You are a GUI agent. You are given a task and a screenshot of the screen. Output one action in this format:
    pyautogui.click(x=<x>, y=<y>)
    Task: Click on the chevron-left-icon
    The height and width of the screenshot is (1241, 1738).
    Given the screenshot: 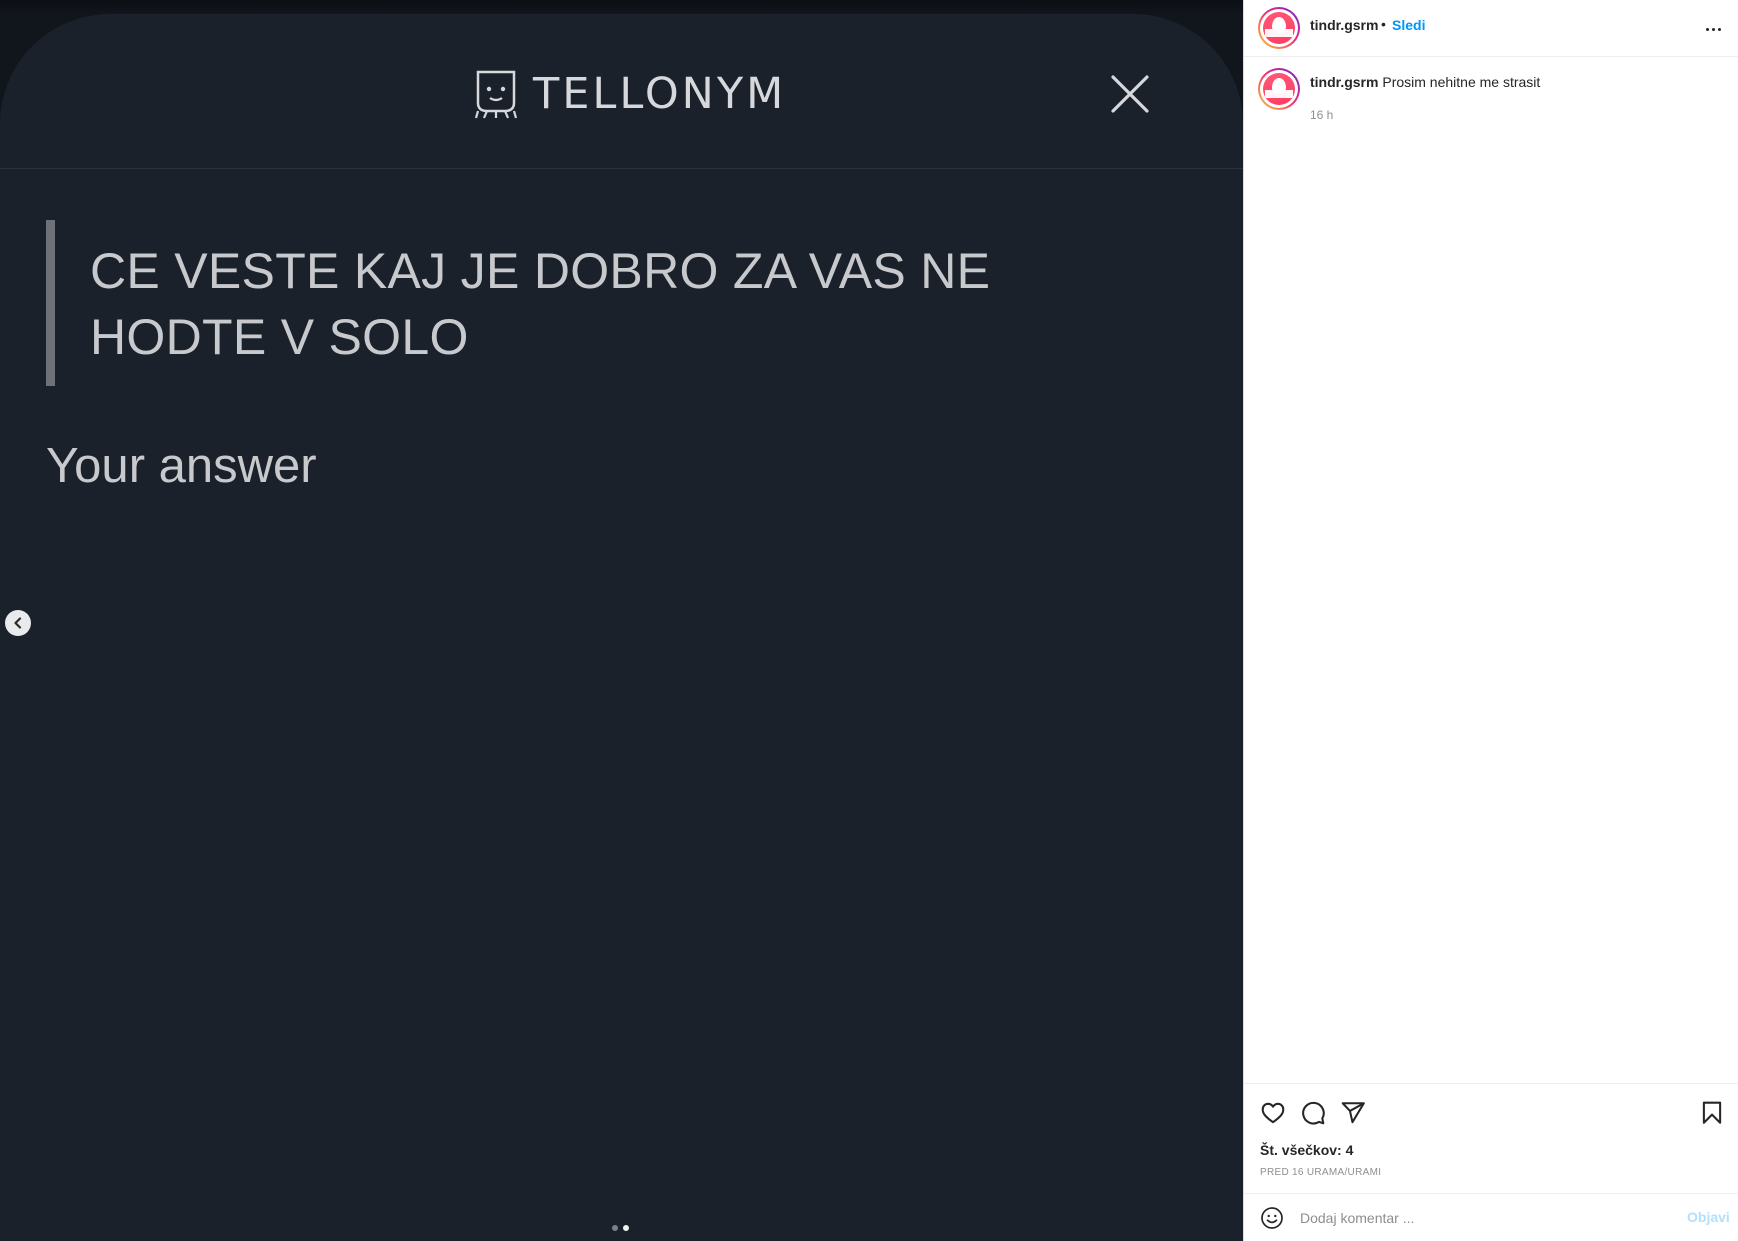 What is the action you would take?
    pyautogui.click(x=18, y=623)
    